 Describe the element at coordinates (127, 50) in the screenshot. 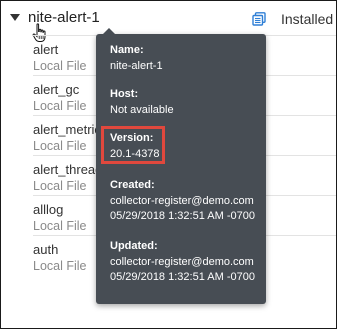

I see `name-label: Name:` at that location.